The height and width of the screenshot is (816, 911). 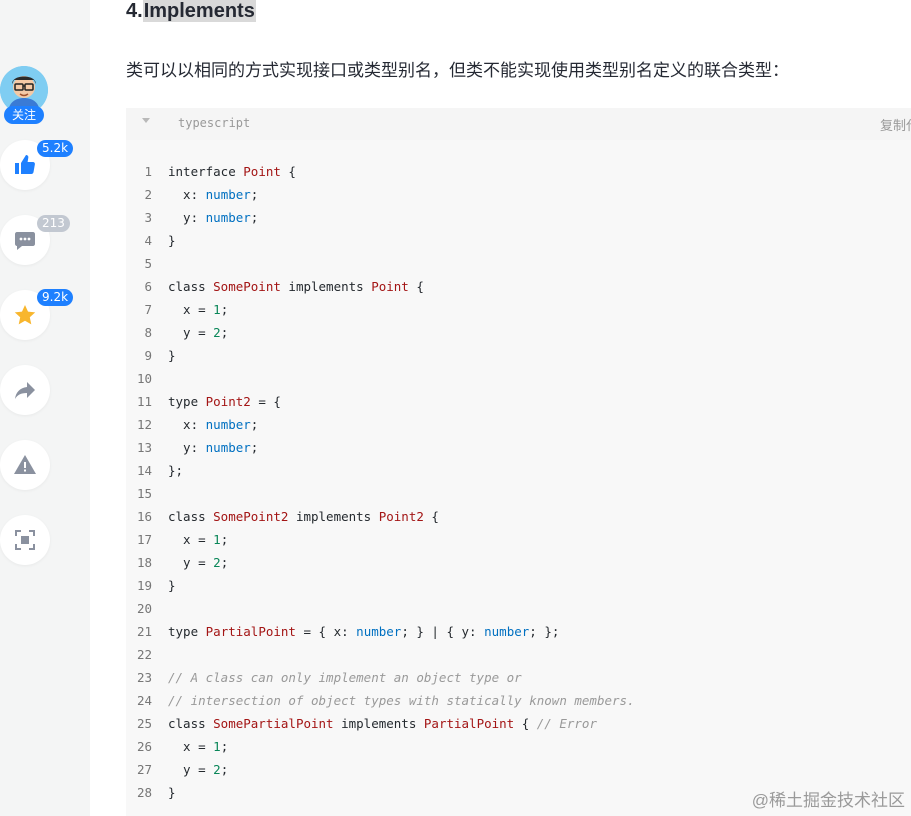 What do you see at coordinates (55, 148) in the screenshot?
I see `like-count-badge: 5.2k` at bounding box center [55, 148].